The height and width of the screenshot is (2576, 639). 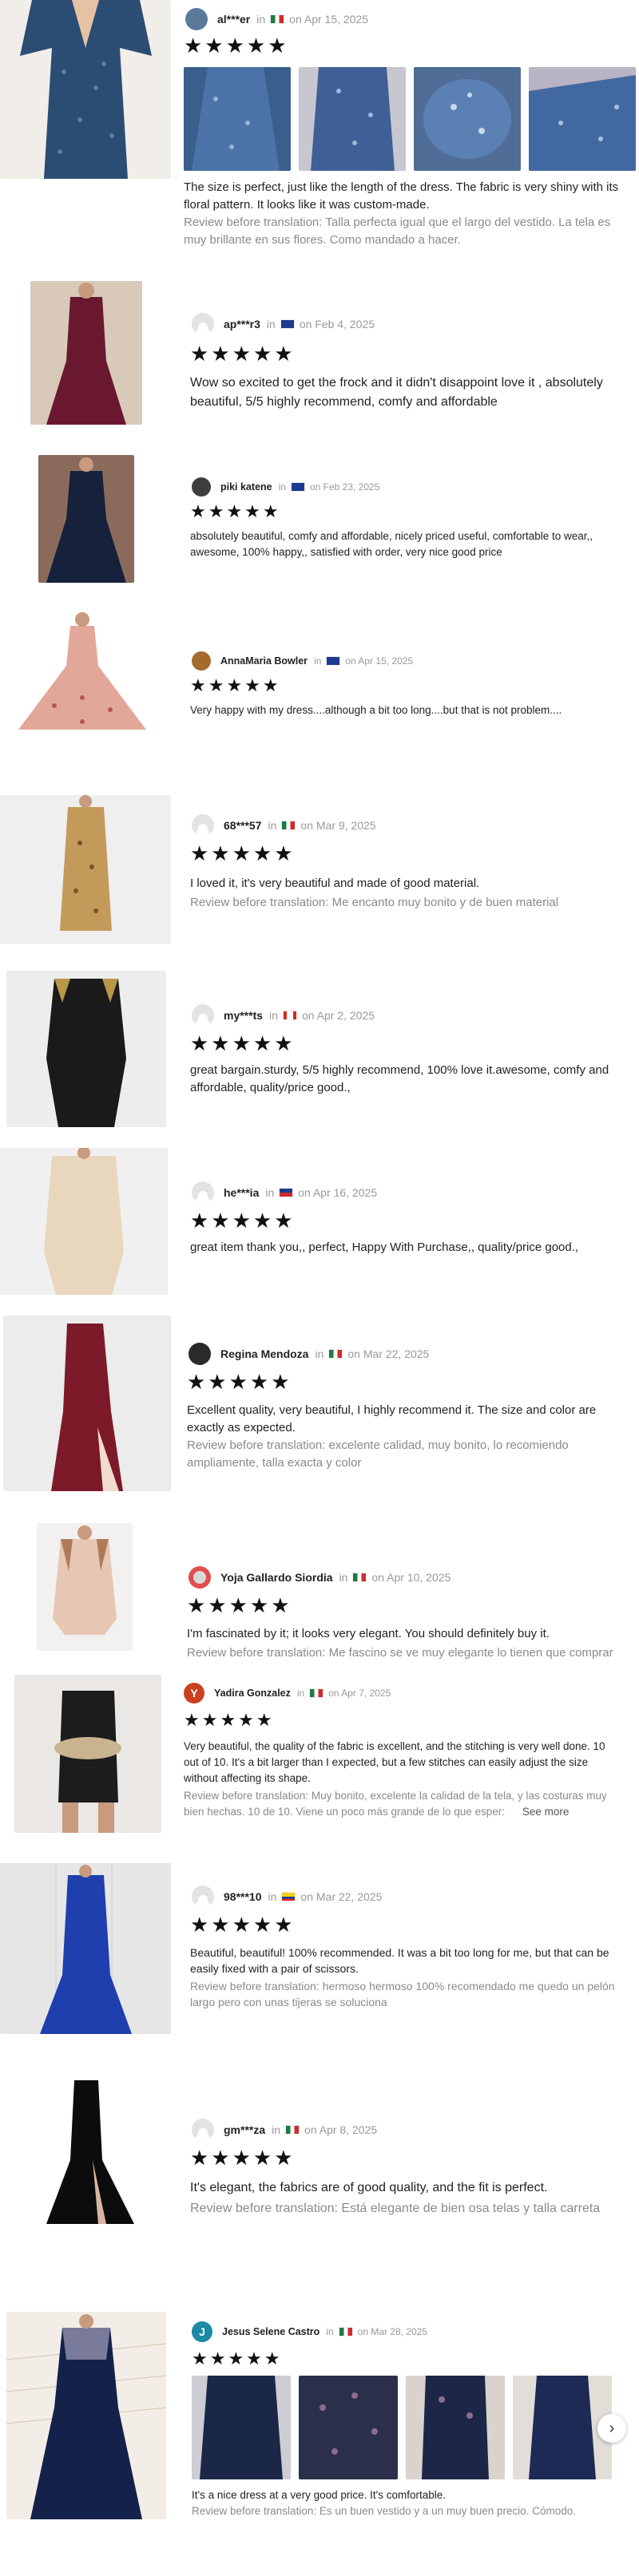 What do you see at coordinates (344, 487) in the screenshot?
I see `review-date: on Feb 23, 2025` at bounding box center [344, 487].